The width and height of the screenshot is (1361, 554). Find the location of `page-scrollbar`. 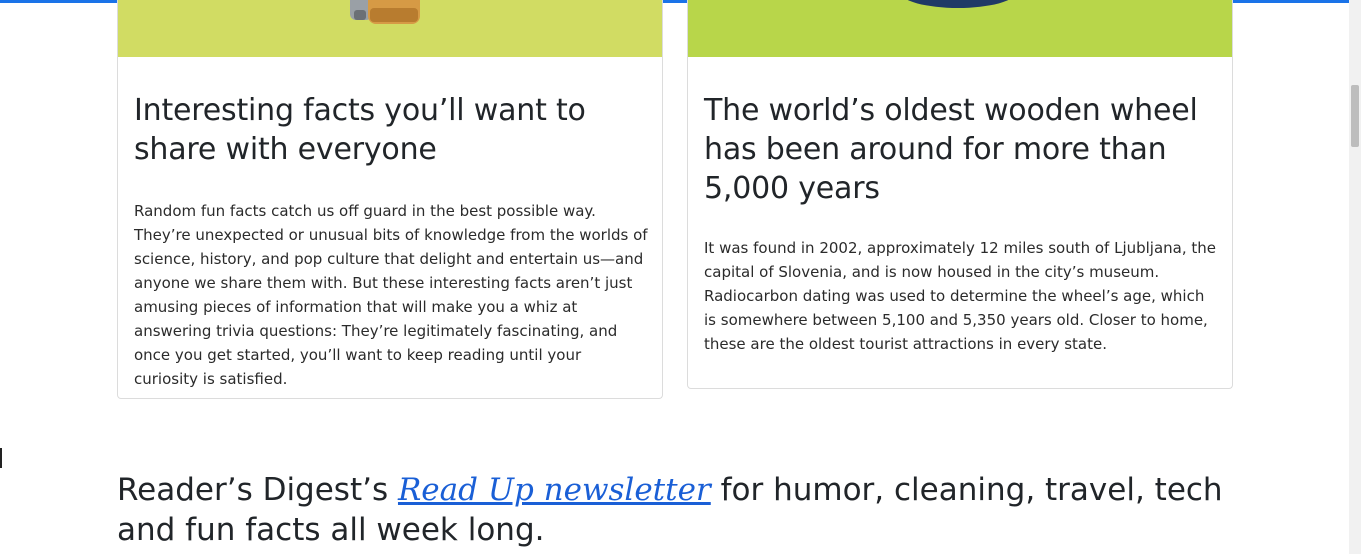

page-scrollbar is located at coordinates (1355, 277).